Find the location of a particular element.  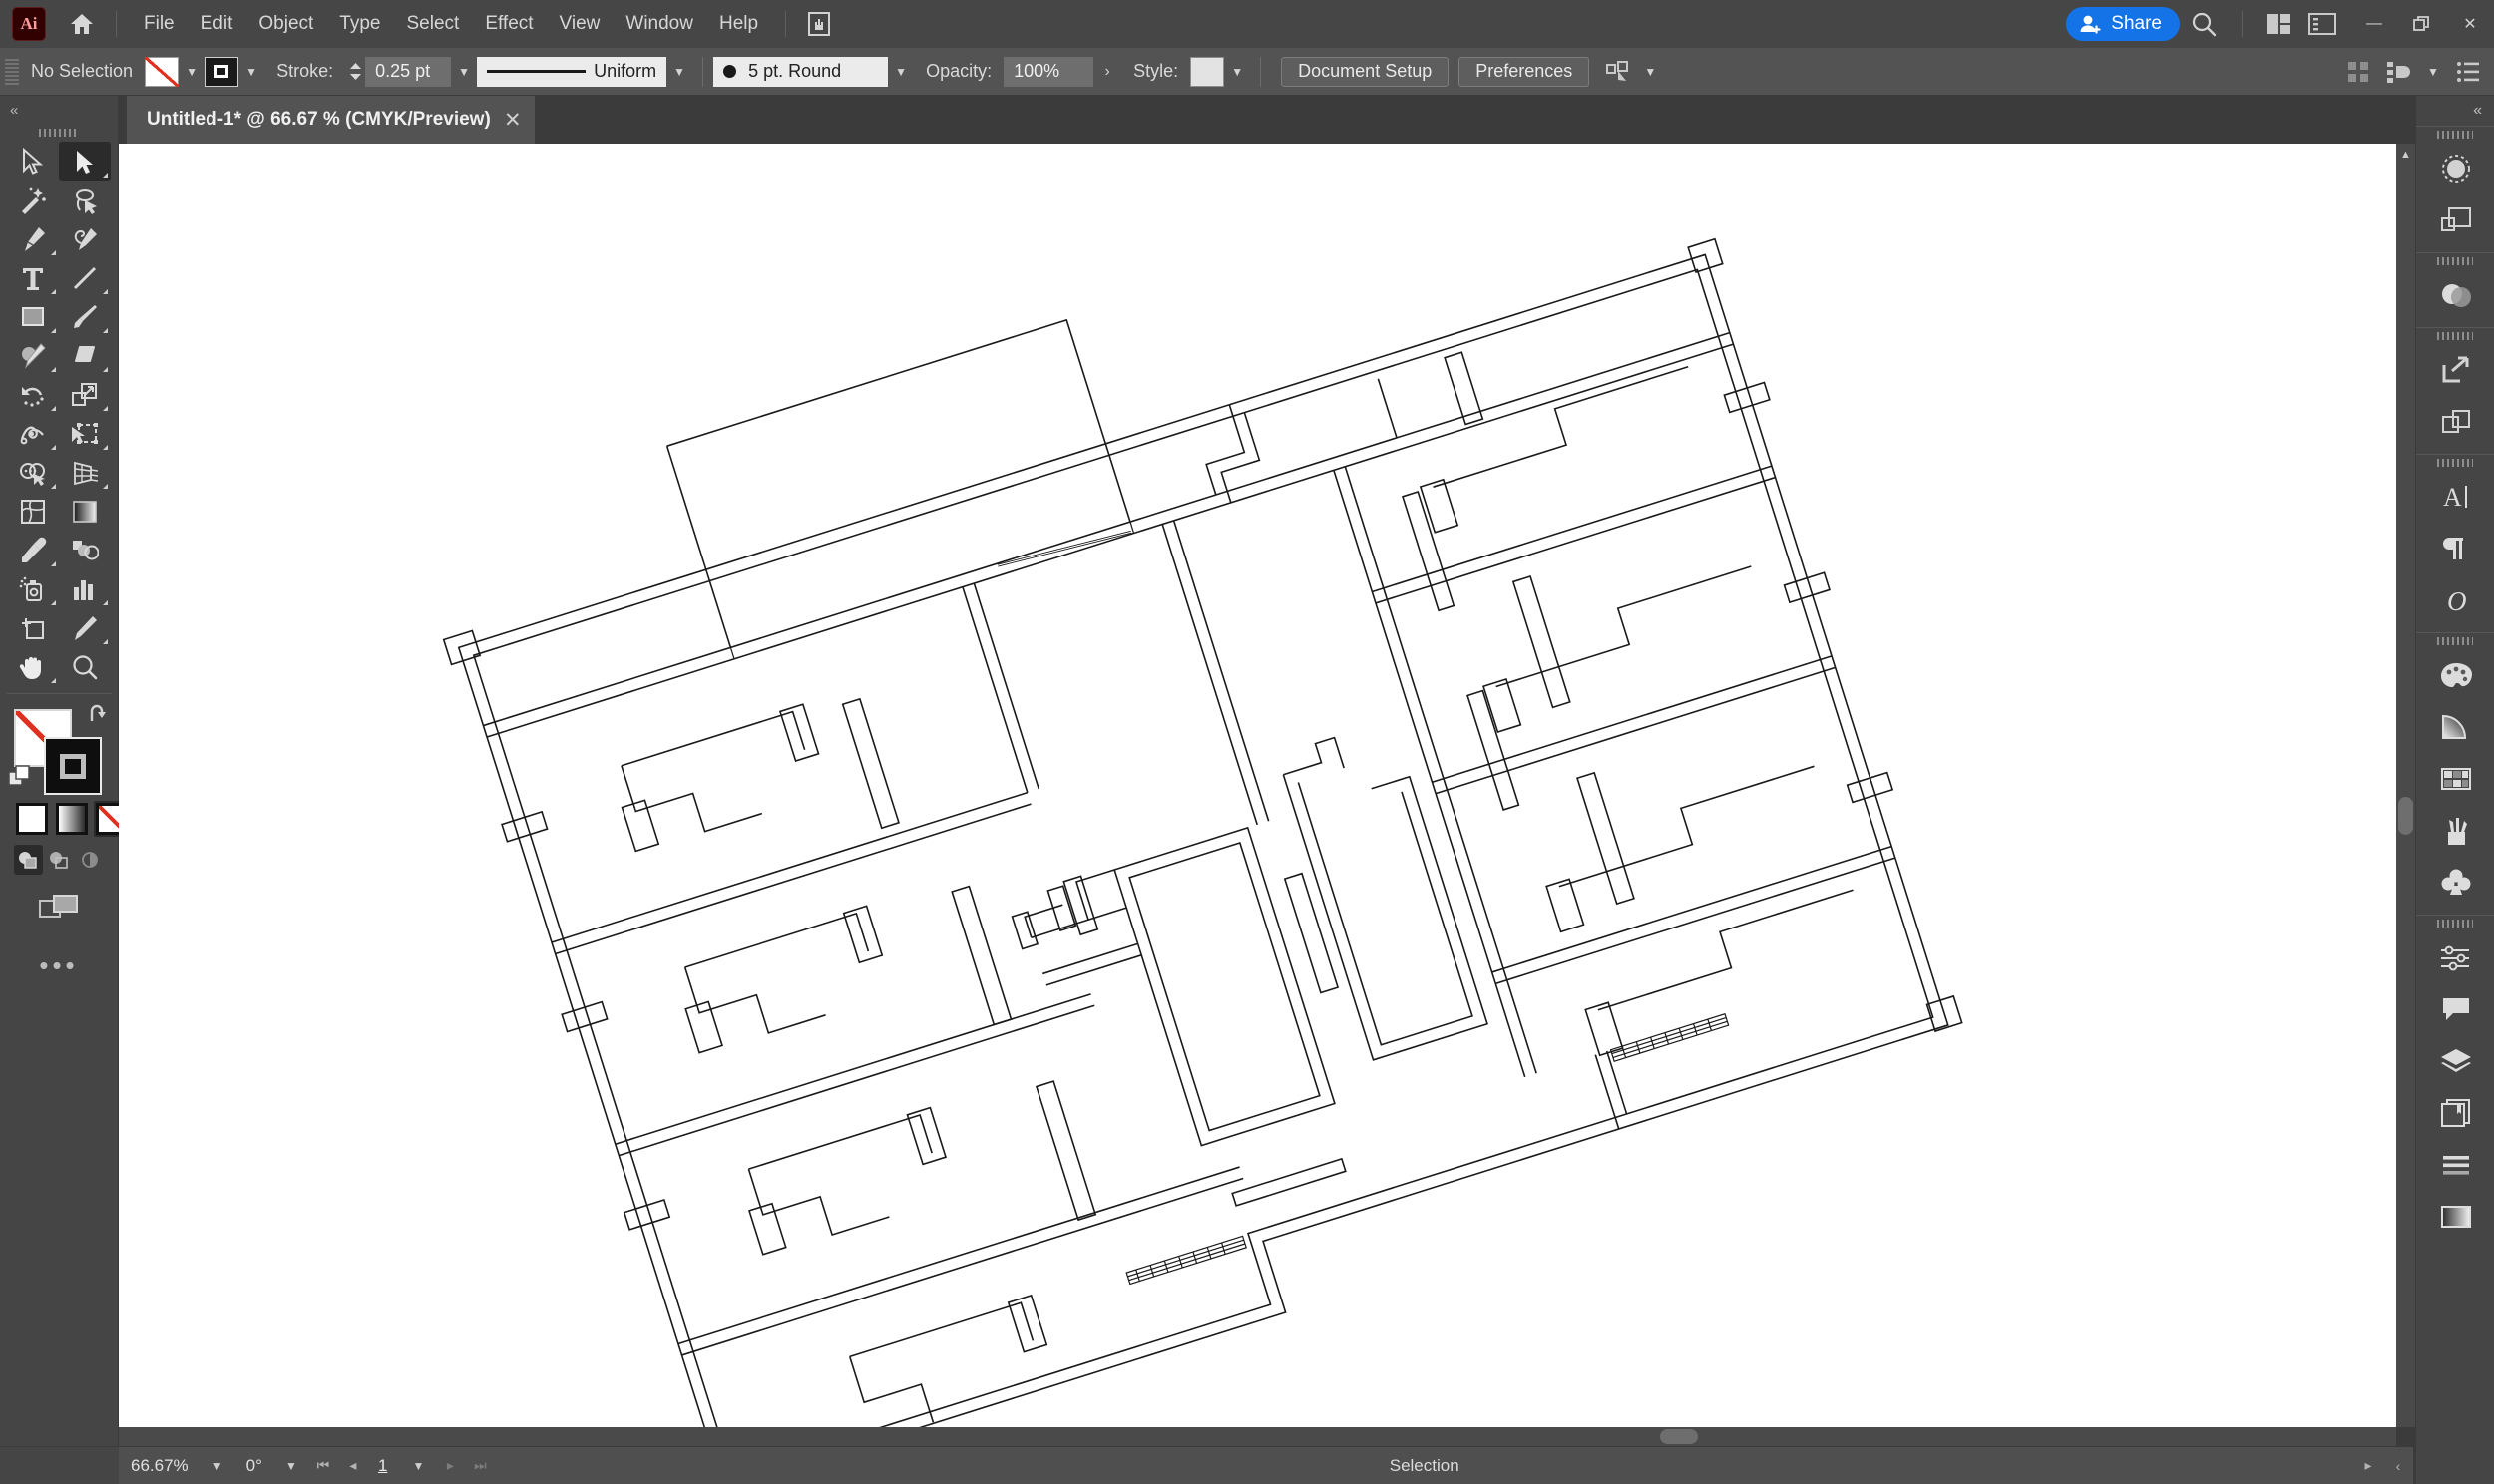

asset-export-panel-icon is located at coordinates (2455, 422).